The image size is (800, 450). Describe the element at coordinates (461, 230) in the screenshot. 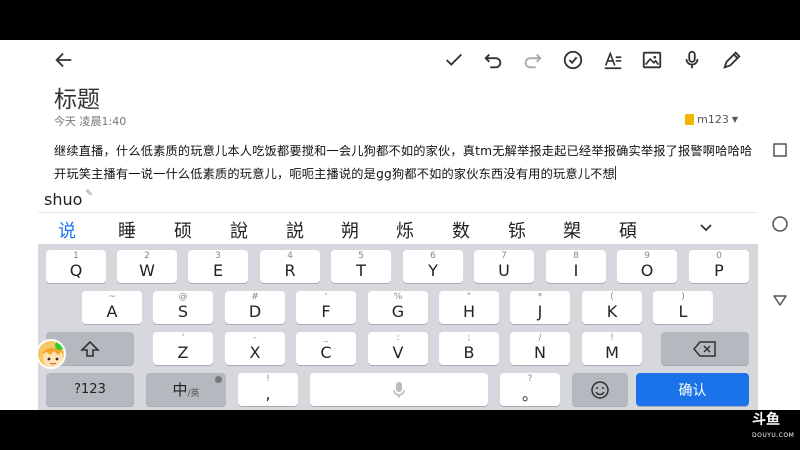

I see `candidate: 数` at that location.